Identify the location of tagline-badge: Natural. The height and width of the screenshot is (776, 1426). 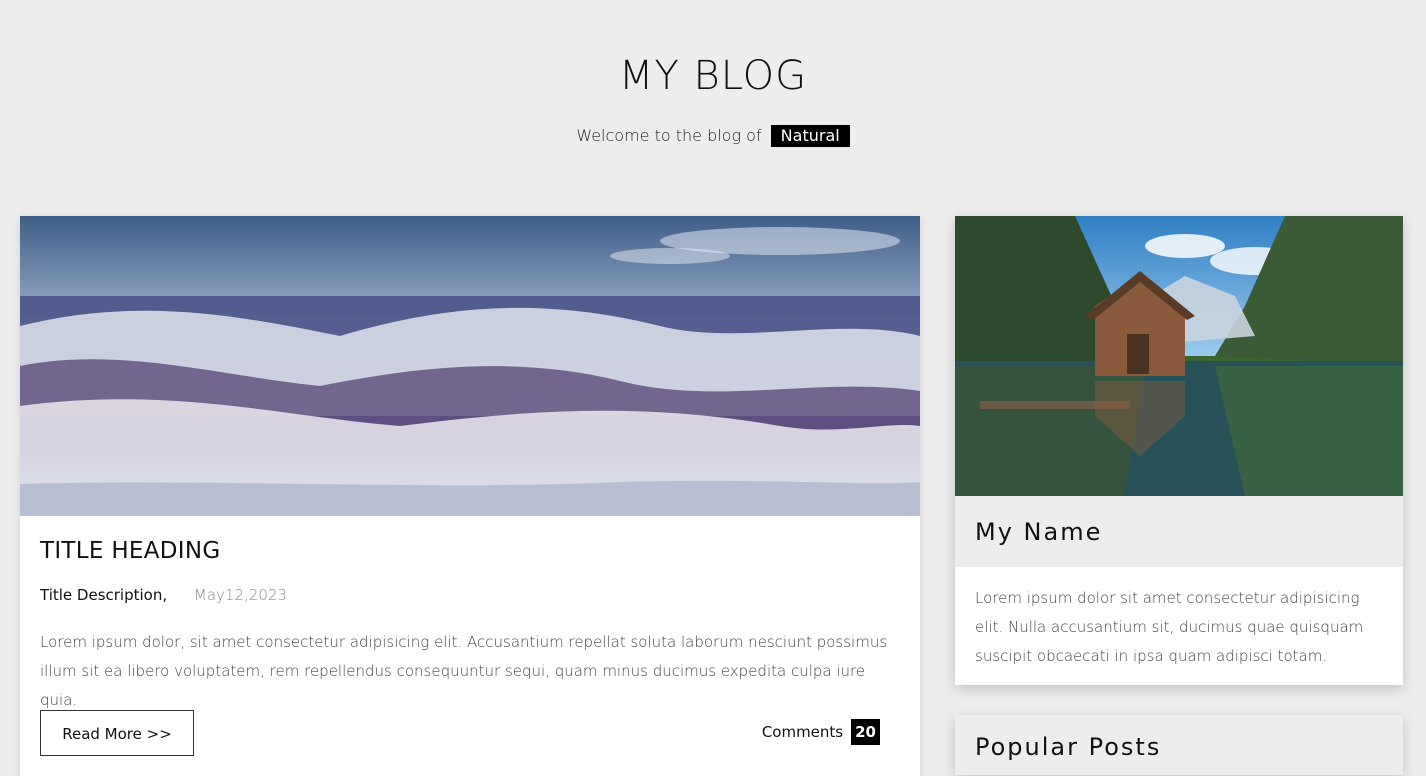
(810, 136).